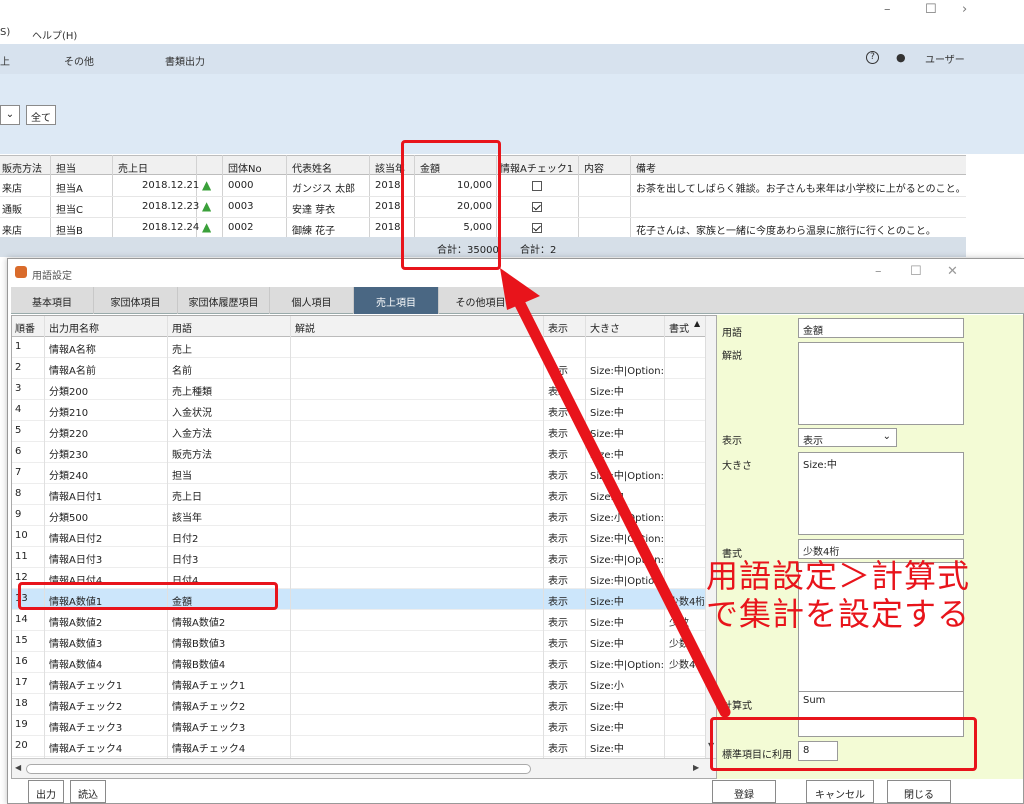  What do you see at coordinates (358, 515) in the screenshot?
I see `list-item: 9 分類500 該当年 表示 Size:小|Option:` at bounding box center [358, 515].